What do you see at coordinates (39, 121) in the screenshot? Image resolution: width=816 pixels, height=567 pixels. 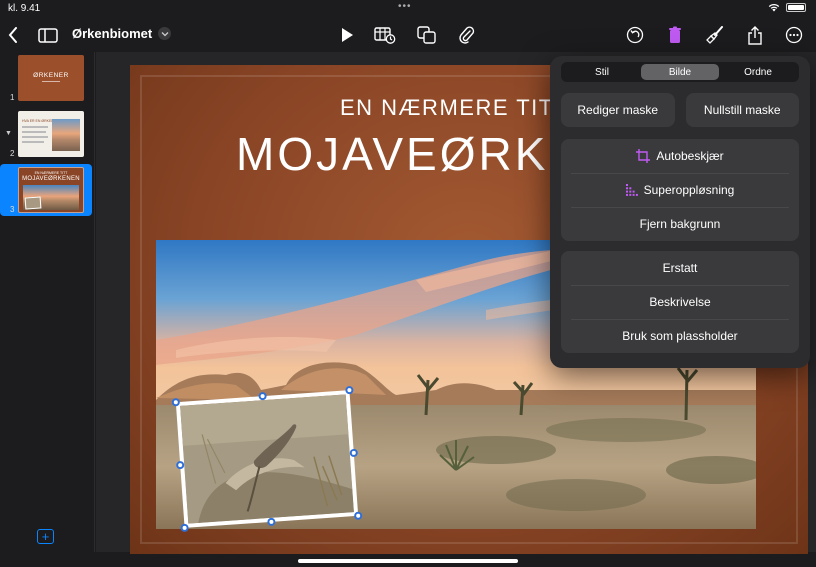 I see `thumb-title: HVA ER EN ØRKEN?` at bounding box center [39, 121].